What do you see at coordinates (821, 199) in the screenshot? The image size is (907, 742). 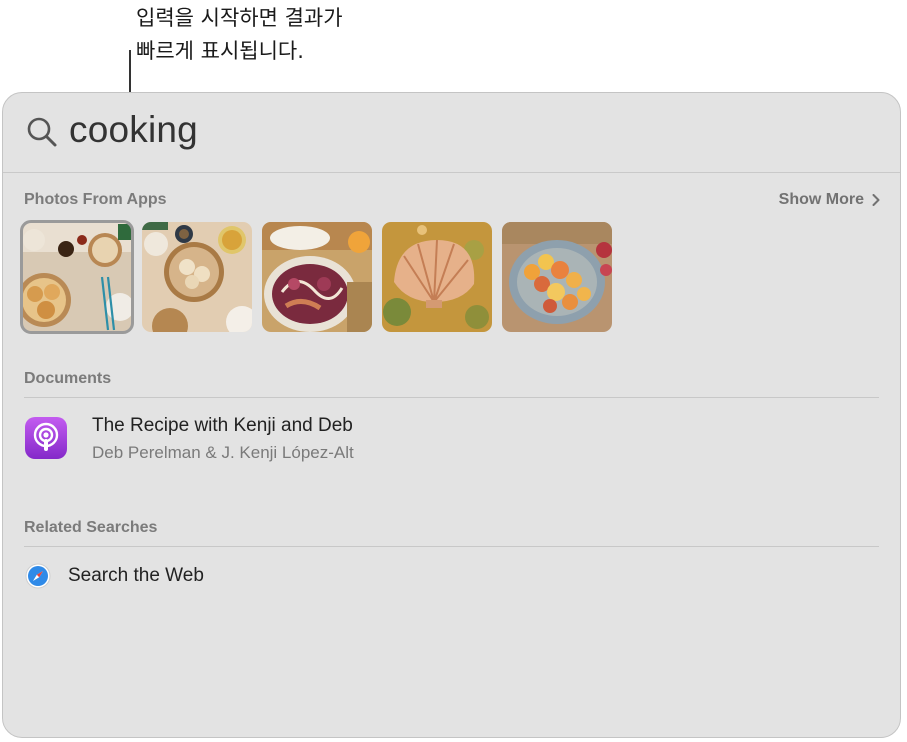 I see `show-more-label: Show More` at bounding box center [821, 199].